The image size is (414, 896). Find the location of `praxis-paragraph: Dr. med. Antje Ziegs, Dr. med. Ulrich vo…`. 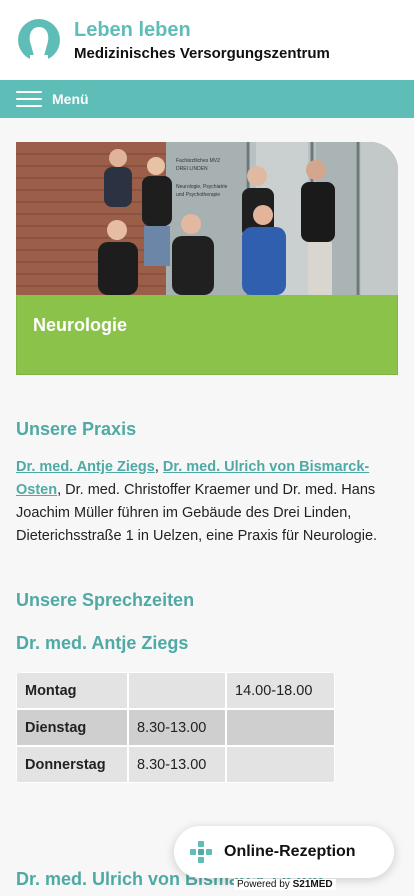

praxis-paragraph: Dr. med. Antje Ziegs, Dr. med. Ulrich vo… is located at coordinates (207, 502).